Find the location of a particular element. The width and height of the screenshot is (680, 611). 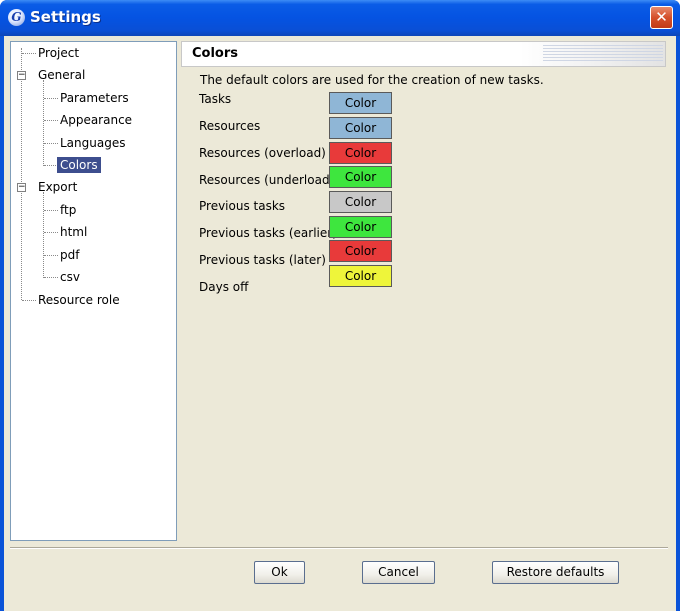

tree-item-label: csv is located at coordinates (70, 277).